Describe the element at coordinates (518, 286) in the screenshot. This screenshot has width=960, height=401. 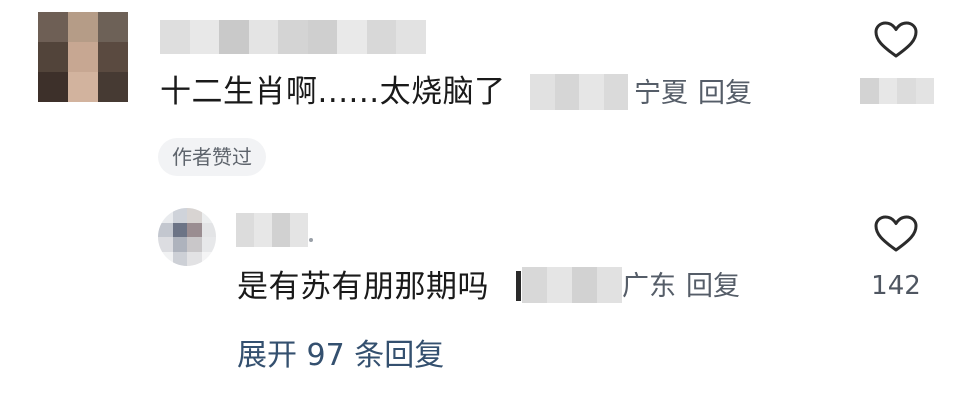
I see `text-cursor` at that location.